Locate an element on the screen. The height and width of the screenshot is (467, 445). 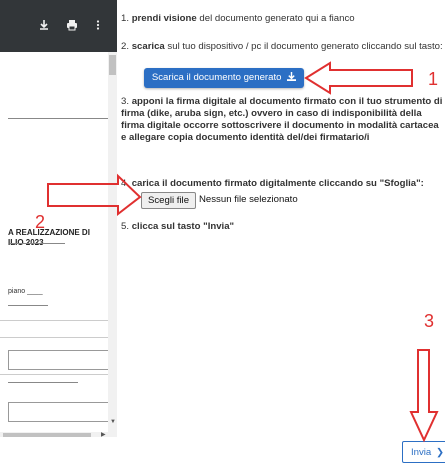
annotation-number-1: 1 is located at coordinates (433, 79).